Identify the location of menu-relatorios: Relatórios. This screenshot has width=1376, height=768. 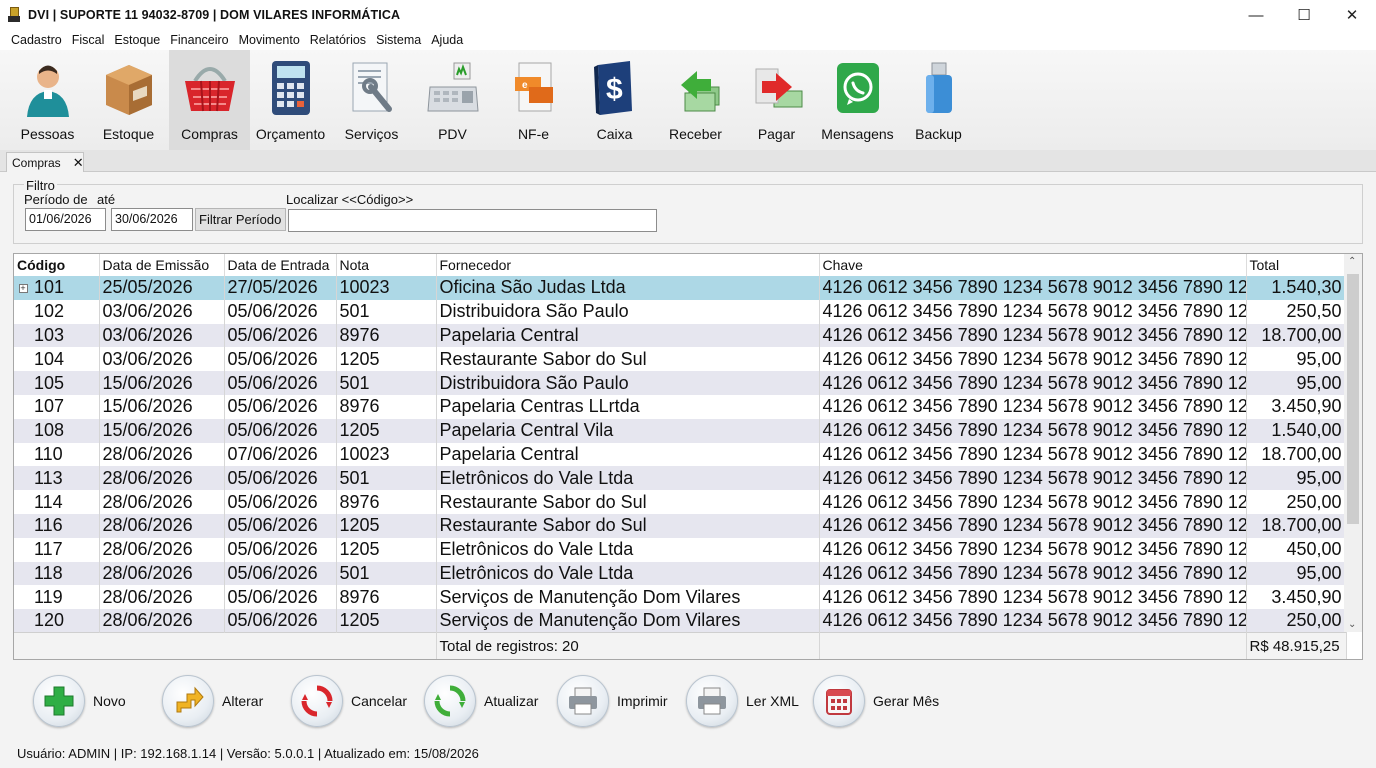
(338, 40).